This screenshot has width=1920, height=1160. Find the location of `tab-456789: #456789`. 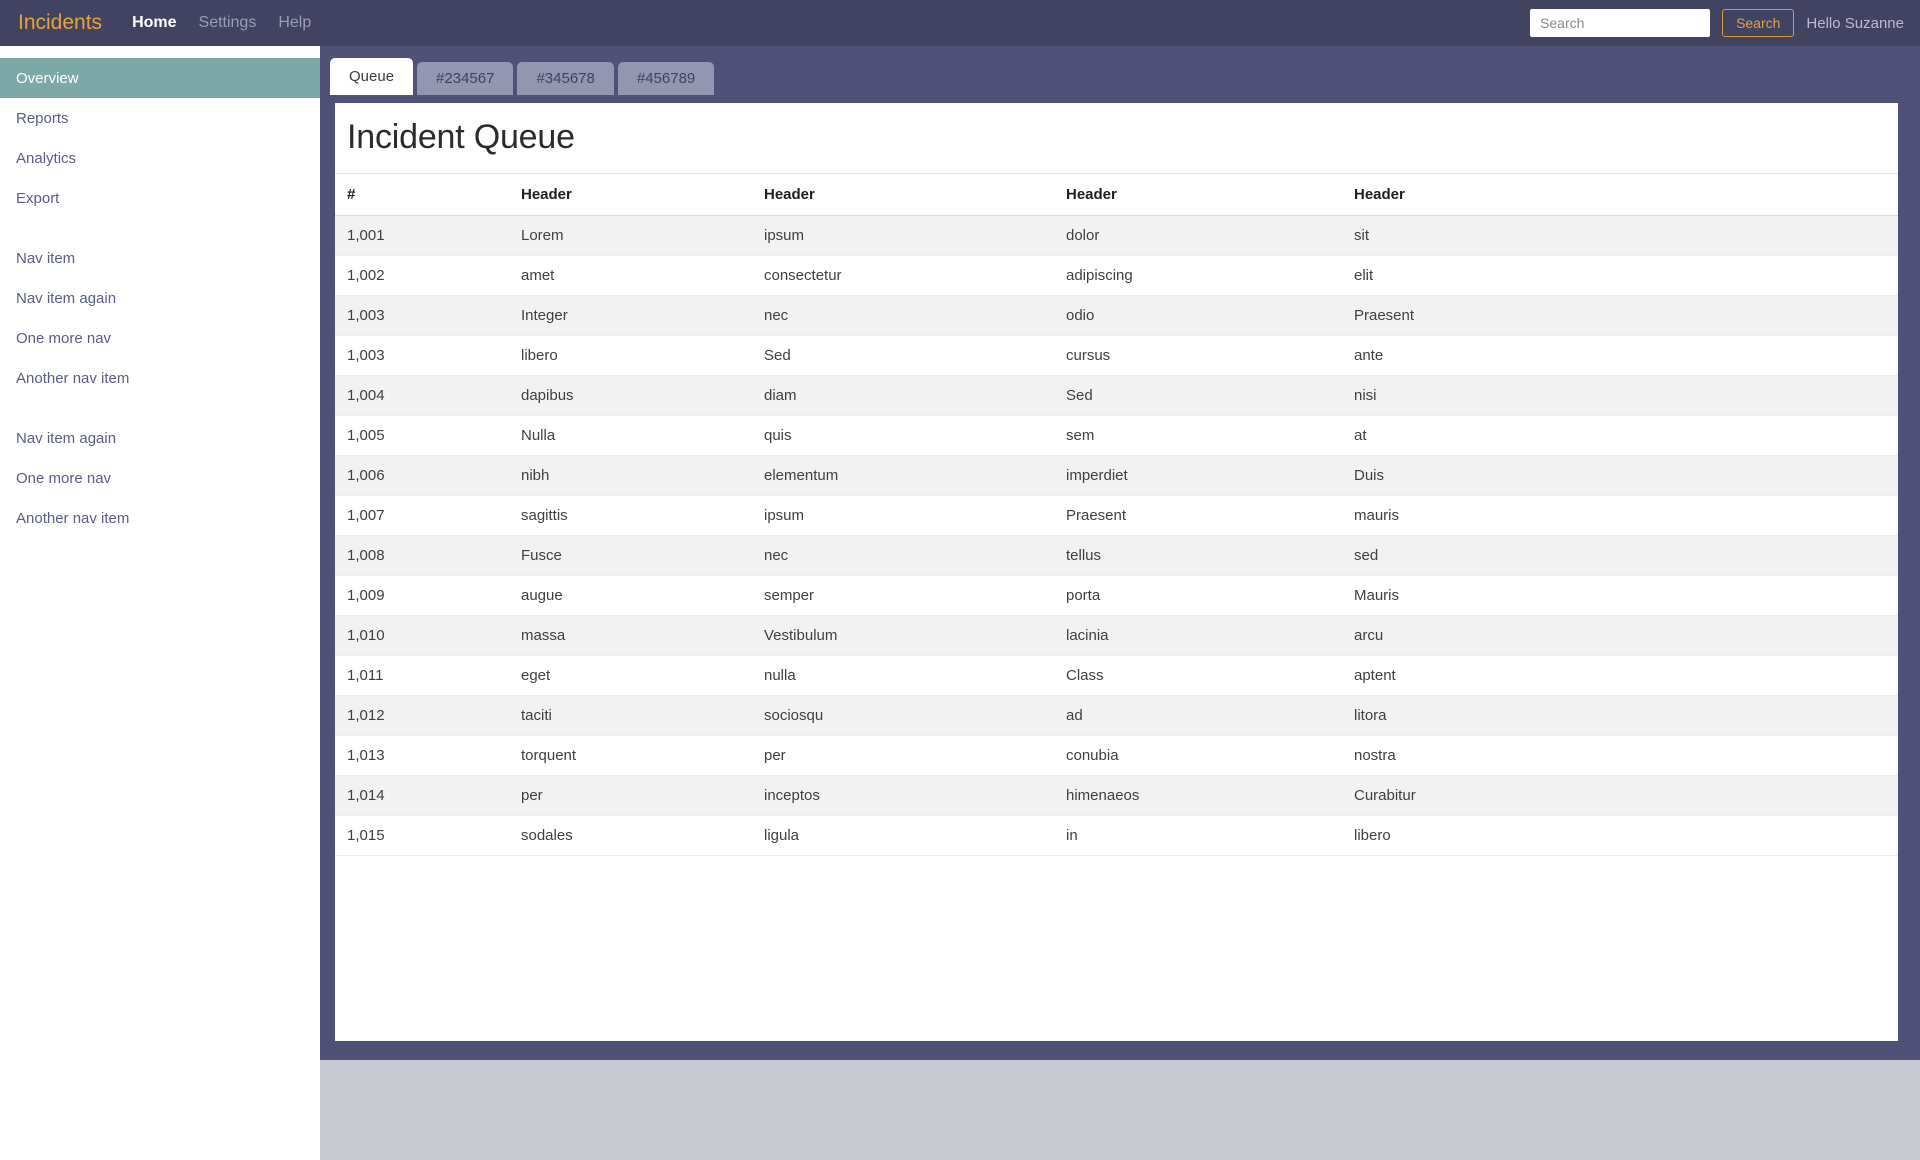

tab-456789: #456789 is located at coordinates (666, 78).